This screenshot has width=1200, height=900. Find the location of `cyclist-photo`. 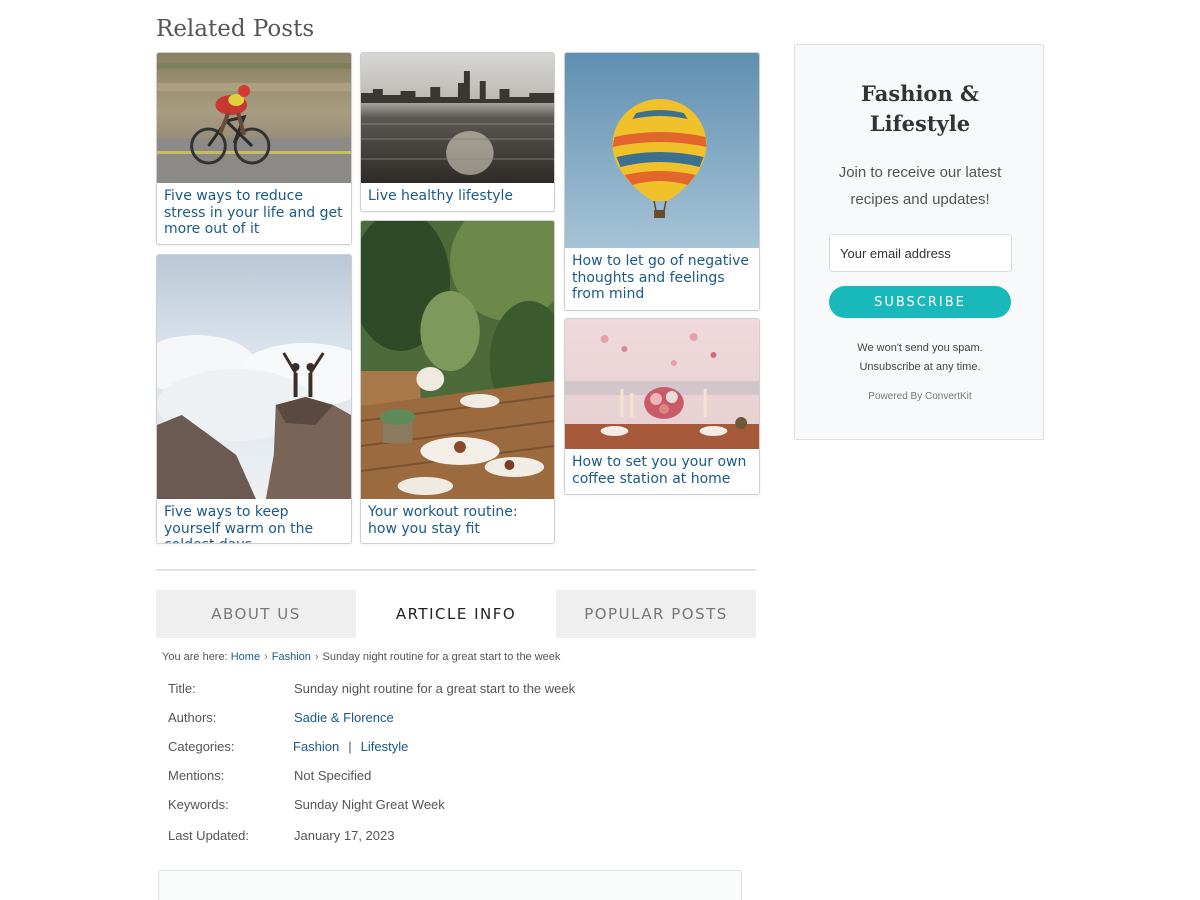

cyclist-photo is located at coordinates (254, 118).